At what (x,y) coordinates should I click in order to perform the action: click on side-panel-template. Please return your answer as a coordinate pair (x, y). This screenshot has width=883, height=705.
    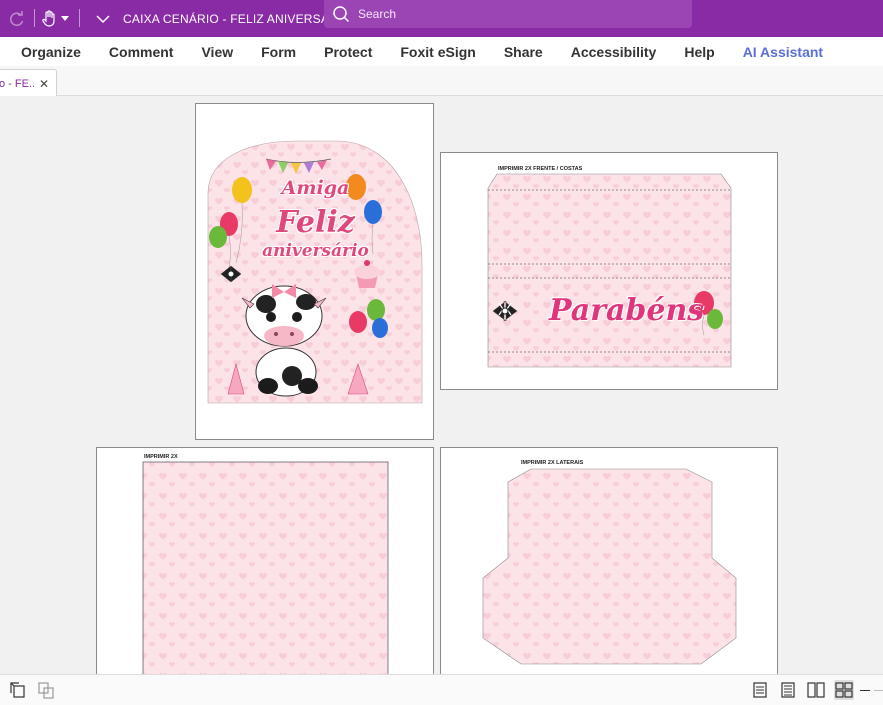
    Looking at the image, I should click on (609, 566).